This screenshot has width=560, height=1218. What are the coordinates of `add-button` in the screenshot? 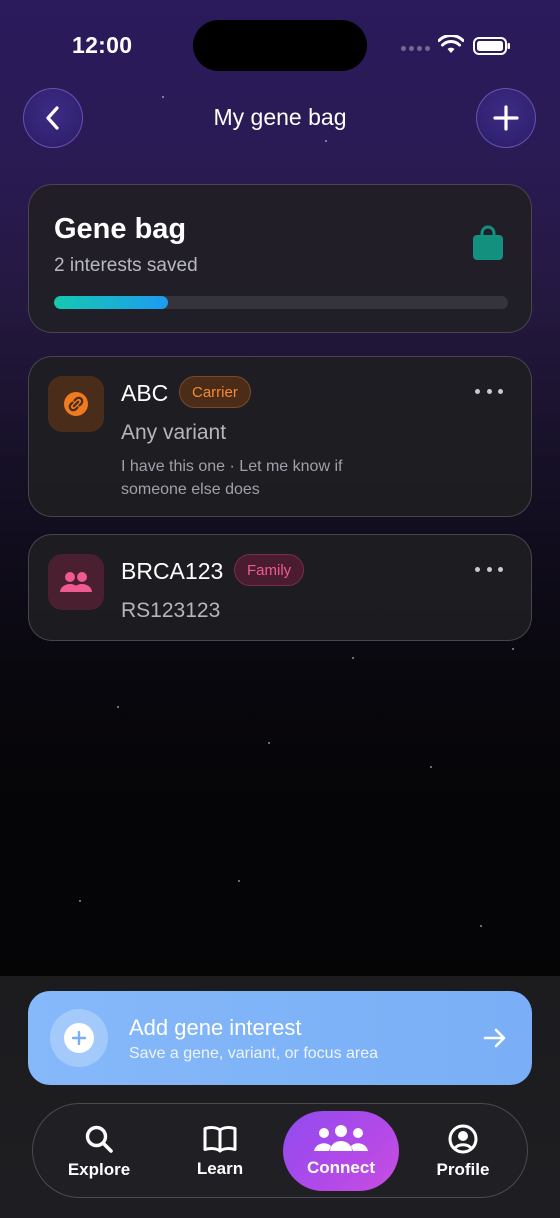 It's located at (506, 118).